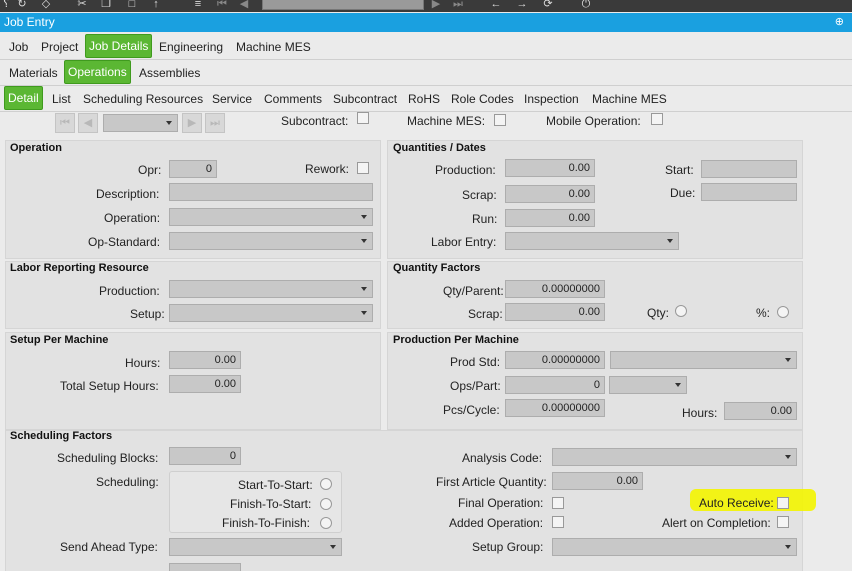  Describe the element at coordinates (555, 312) in the screenshot. I see `qf-scrap-field: 0.00` at that location.